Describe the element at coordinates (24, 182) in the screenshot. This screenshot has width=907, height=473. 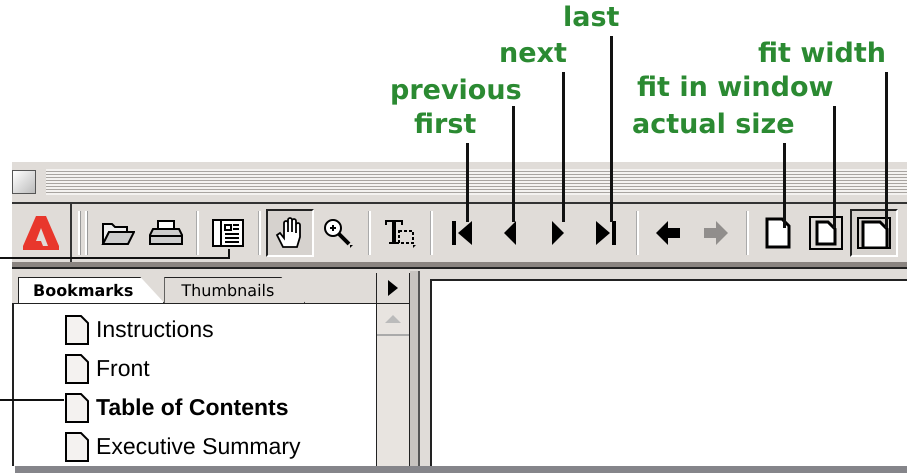
I see `close-box` at that location.